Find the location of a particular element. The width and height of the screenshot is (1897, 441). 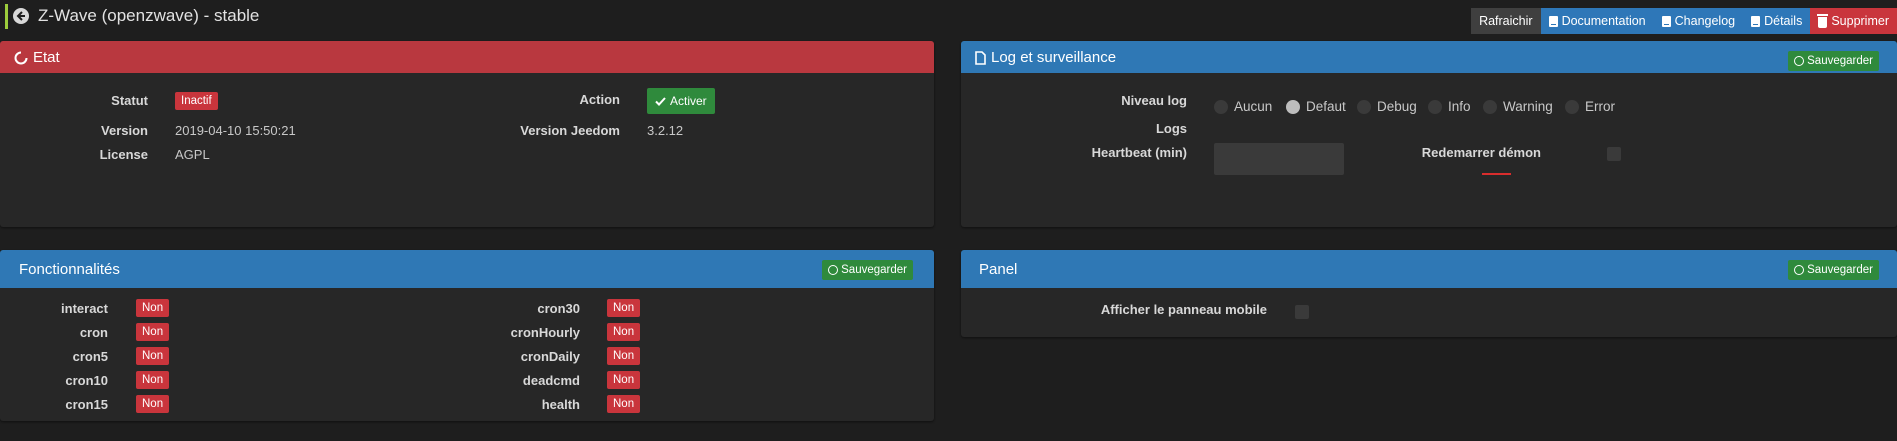

radio-error: Error is located at coordinates (1590, 106).